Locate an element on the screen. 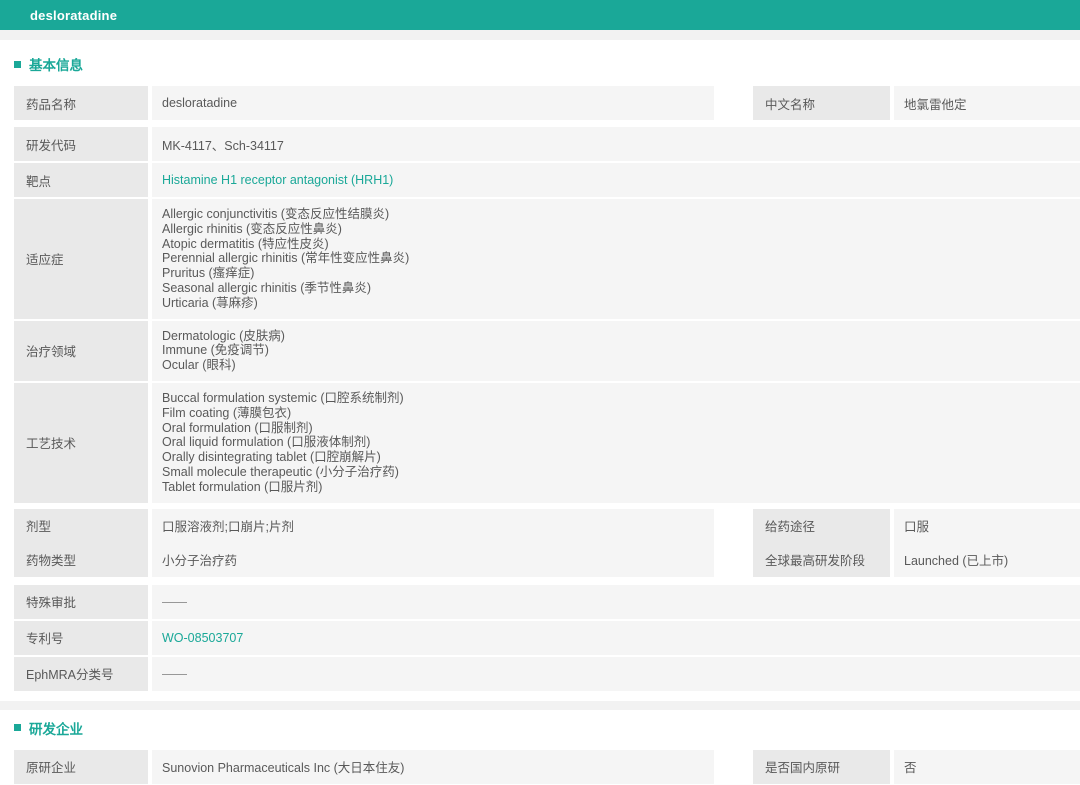 The image size is (1080, 785). field-value-patent-no: WO-08503707 is located at coordinates (616, 637).